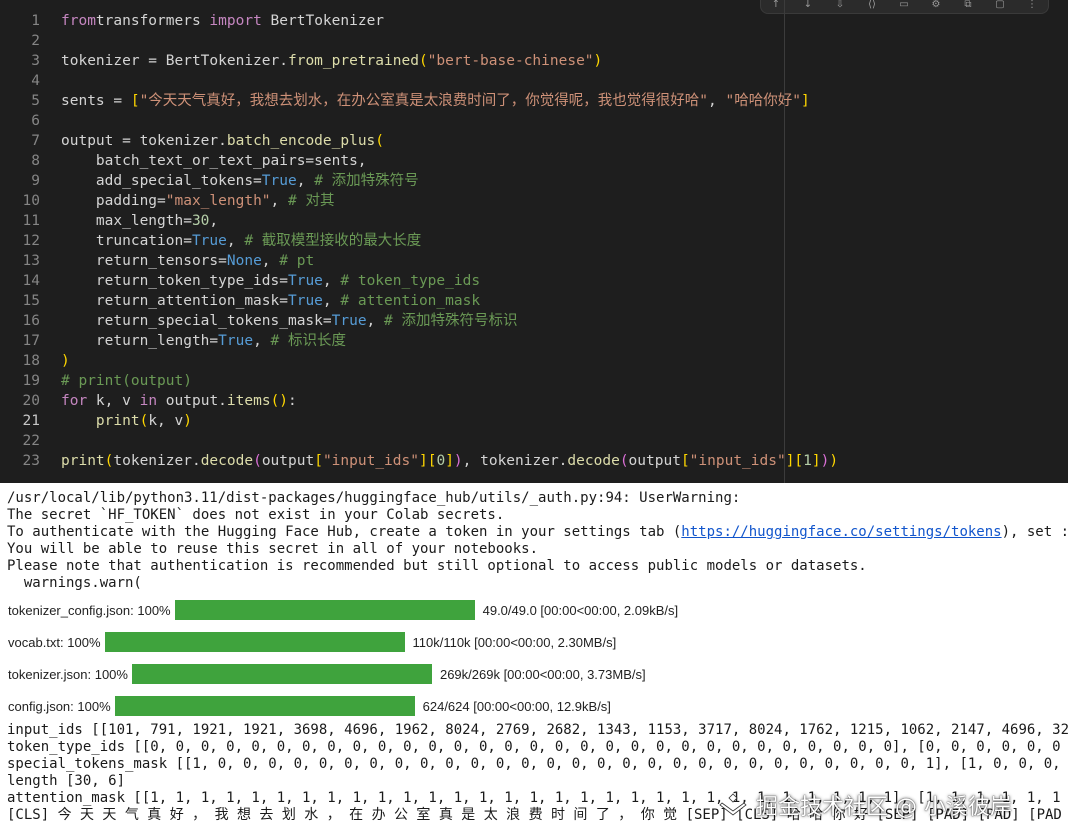 Image resolution: width=1068 pixels, height=837 pixels. Describe the element at coordinates (324, 610) in the screenshot. I see `progress-bar` at that location.